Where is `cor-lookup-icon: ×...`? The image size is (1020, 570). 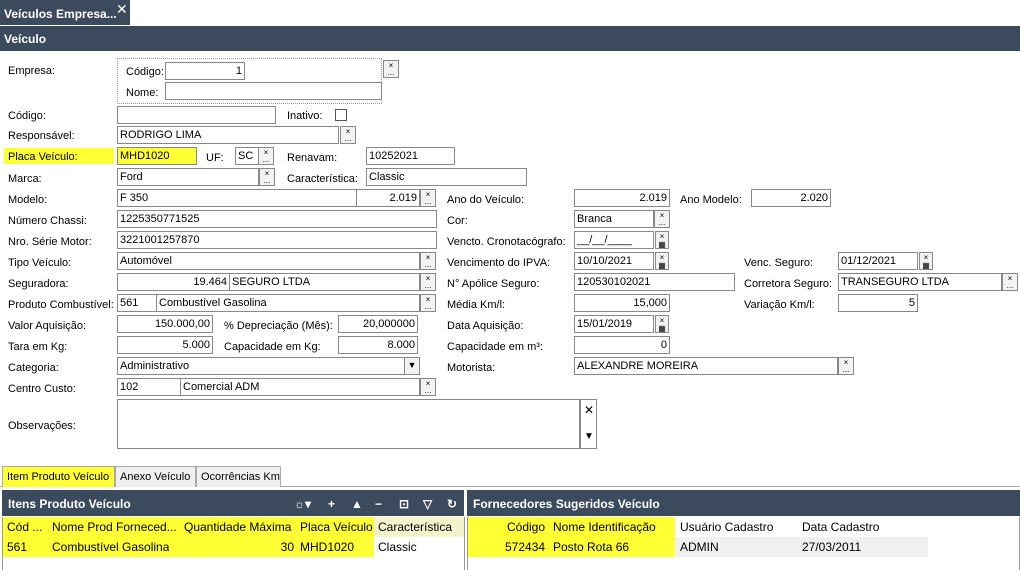 cor-lookup-icon: ×... is located at coordinates (662, 219).